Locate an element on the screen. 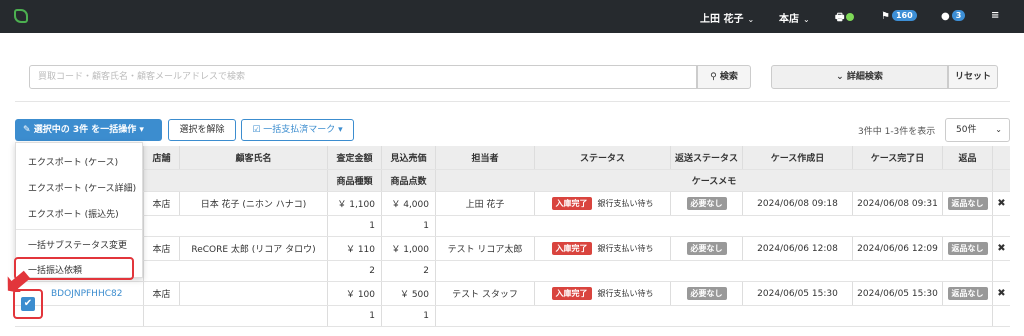 This screenshot has width=1024, height=336. per-page-value: 50件 is located at coordinates (966, 130).